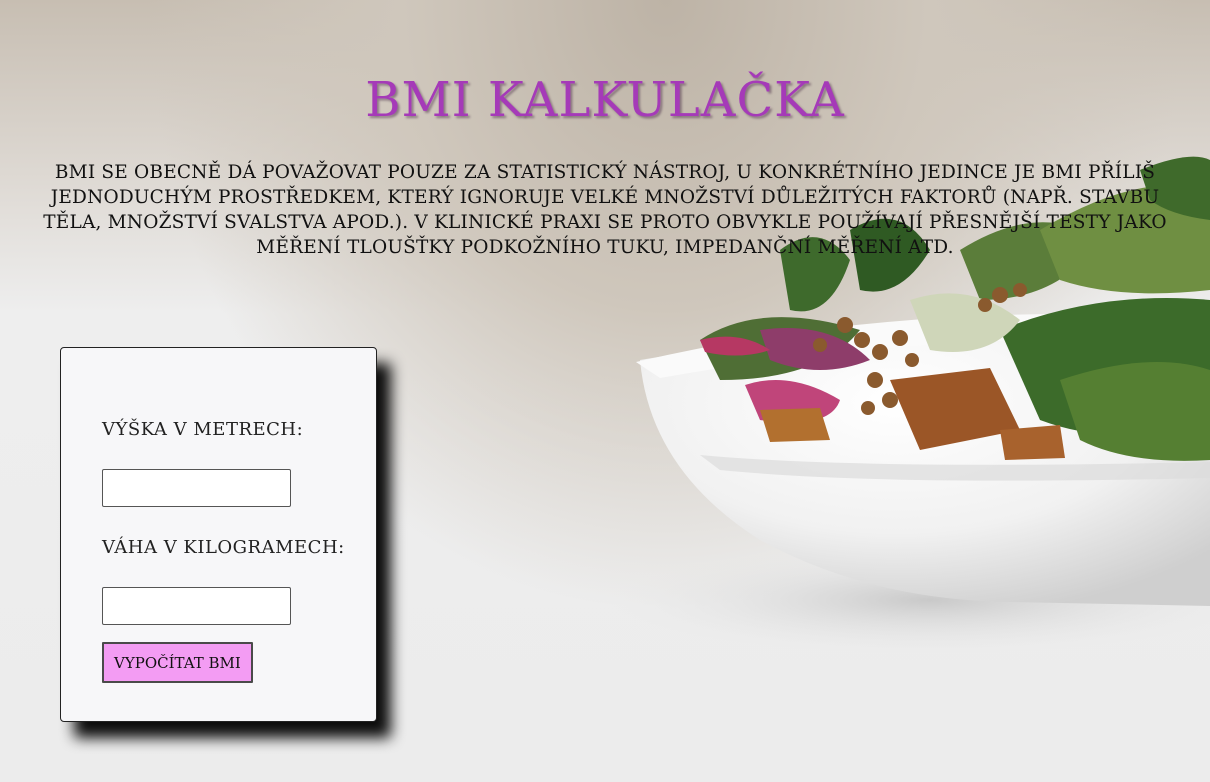 The image size is (1210, 782). What do you see at coordinates (203, 429) in the screenshot?
I see `height-label: VÝŠKA V METRECH:` at bounding box center [203, 429].